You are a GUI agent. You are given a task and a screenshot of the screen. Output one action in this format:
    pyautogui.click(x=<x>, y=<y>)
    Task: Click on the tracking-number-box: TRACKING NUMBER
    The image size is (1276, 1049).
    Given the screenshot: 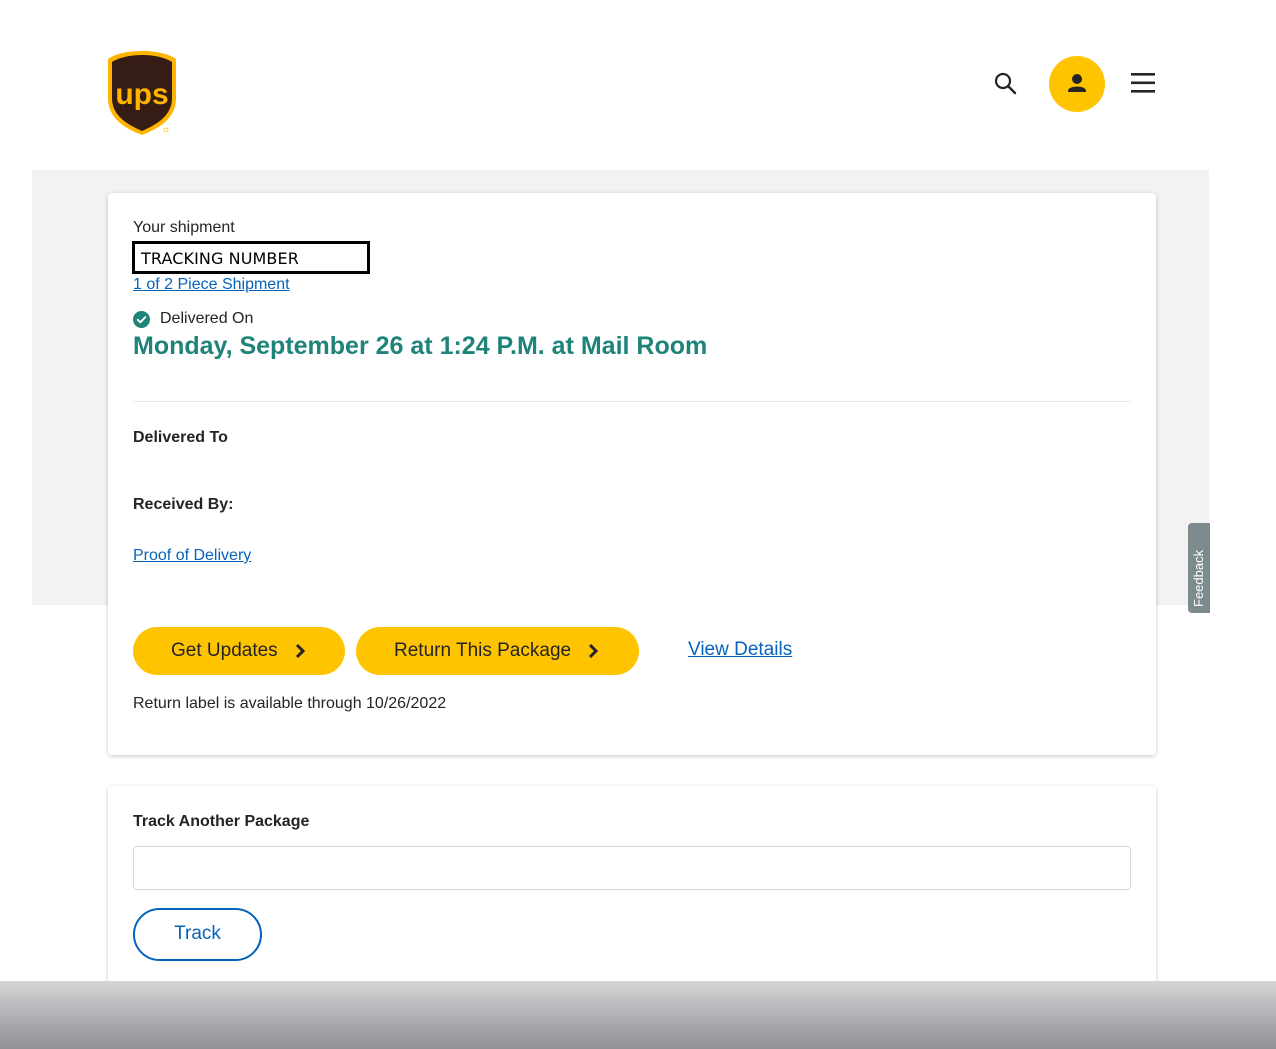 What is the action you would take?
    pyautogui.click(x=251, y=257)
    